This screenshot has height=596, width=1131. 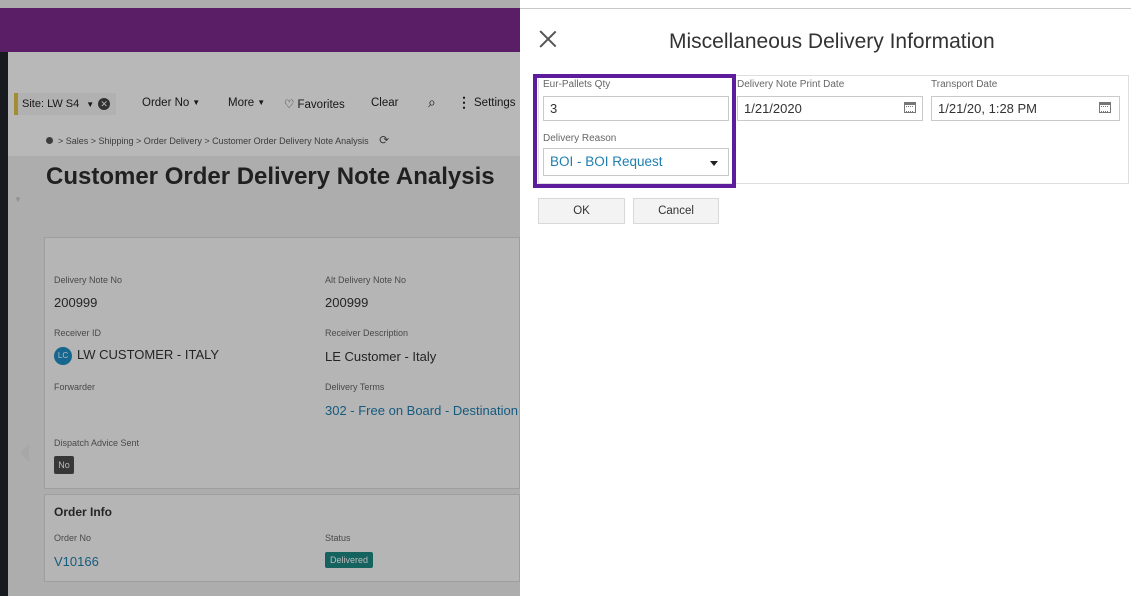 I want to click on receiver-id-value: LC LW CUSTOMER - ITALY, so click(x=136, y=356).